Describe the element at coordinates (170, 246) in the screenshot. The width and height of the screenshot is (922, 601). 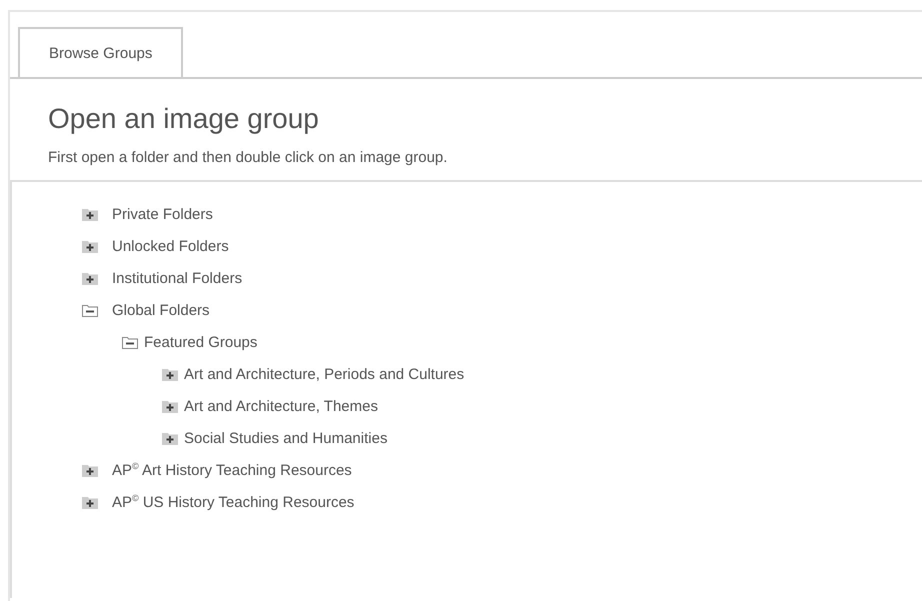
I see `folder-label: Unlocked Folders` at that location.